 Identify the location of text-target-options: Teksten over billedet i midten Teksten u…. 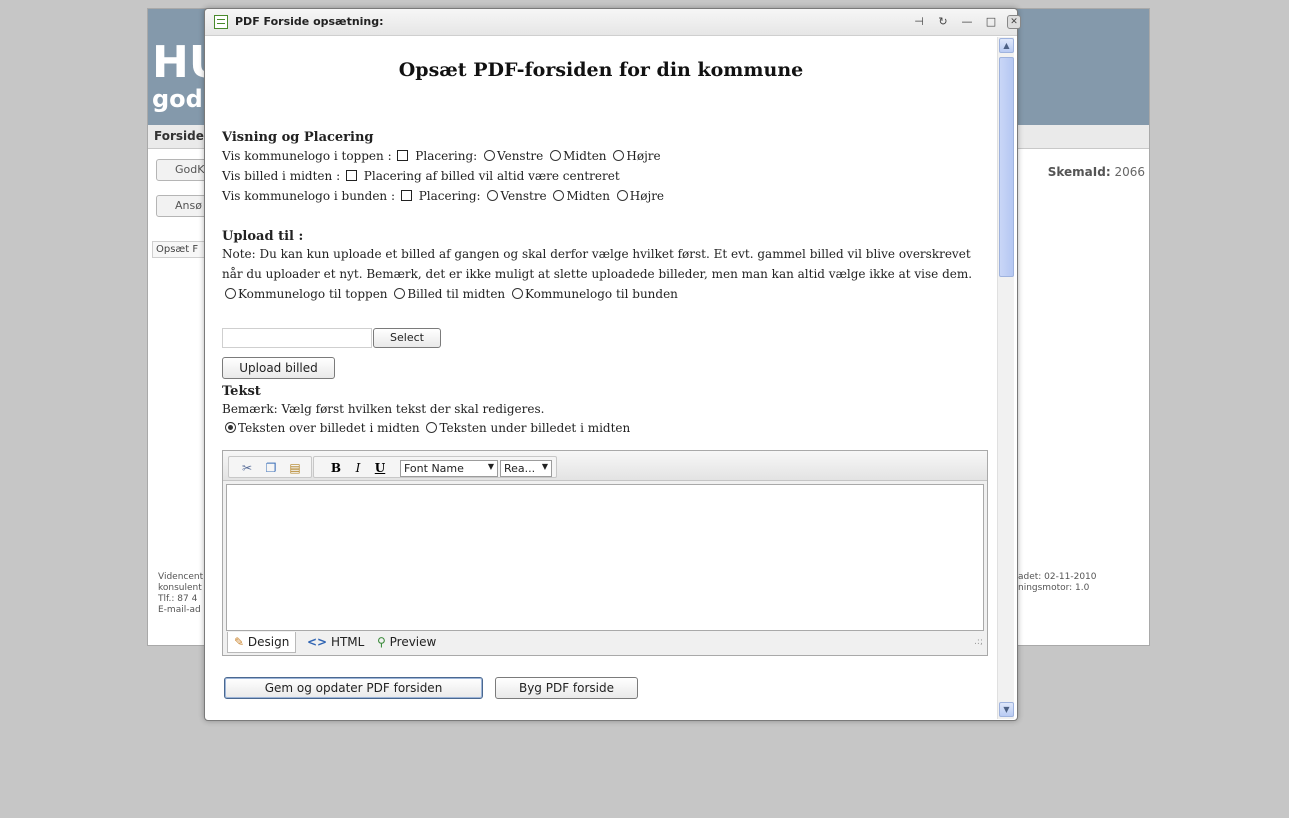
(426, 428).